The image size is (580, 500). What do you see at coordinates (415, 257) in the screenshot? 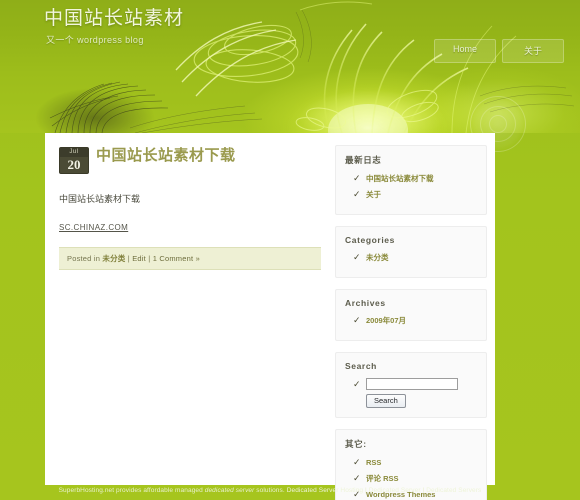
I see `list-item: ✓ 未分类` at bounding box center [415, 257].